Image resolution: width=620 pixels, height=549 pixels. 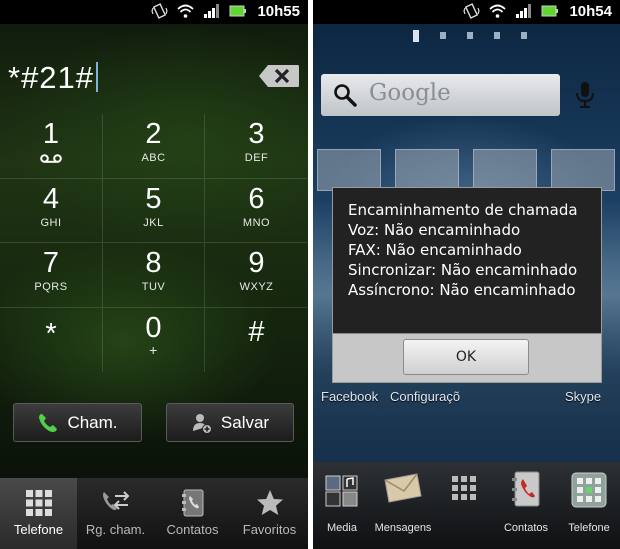 I want to click on status-bar: 10h55, so click(x=154, y=12).